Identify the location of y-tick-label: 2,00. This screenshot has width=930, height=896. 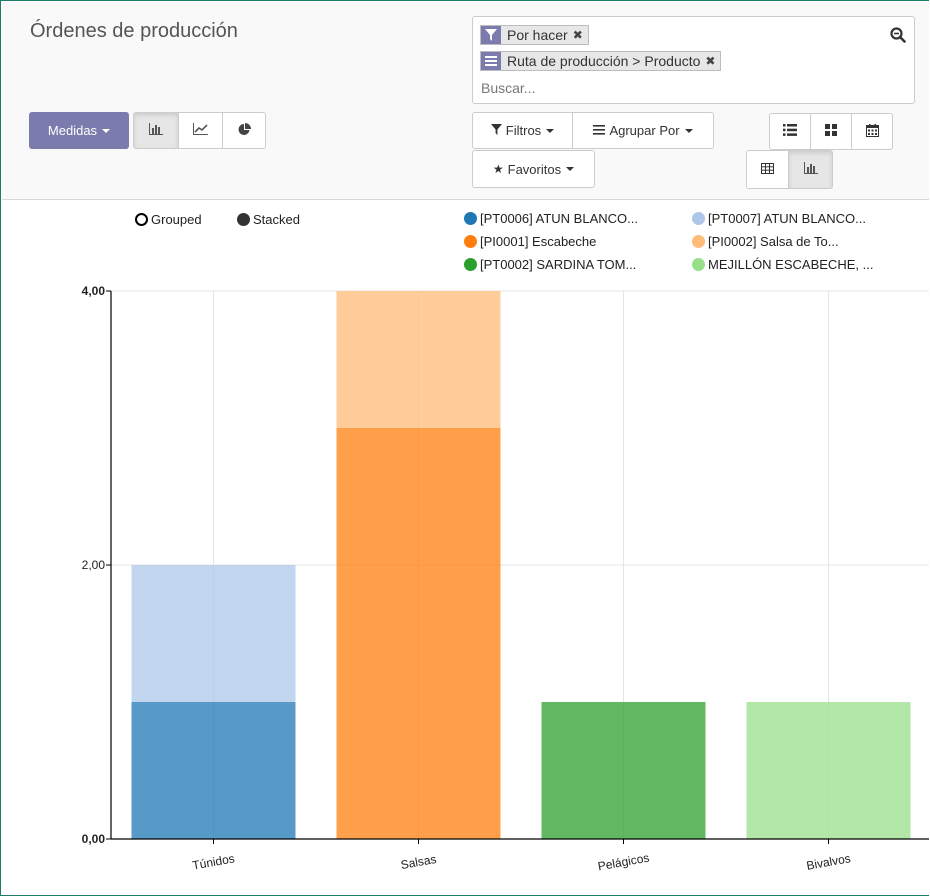
(94, 565).